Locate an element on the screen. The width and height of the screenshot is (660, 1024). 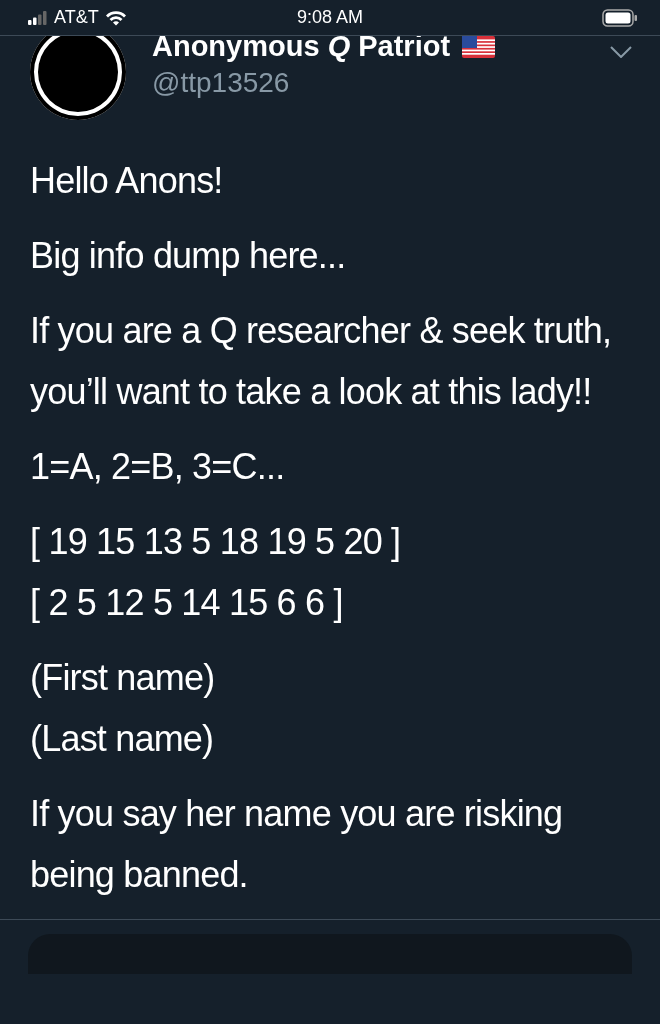
tweet-text: (First name) (Last name) is located at coordinates (123, 708).